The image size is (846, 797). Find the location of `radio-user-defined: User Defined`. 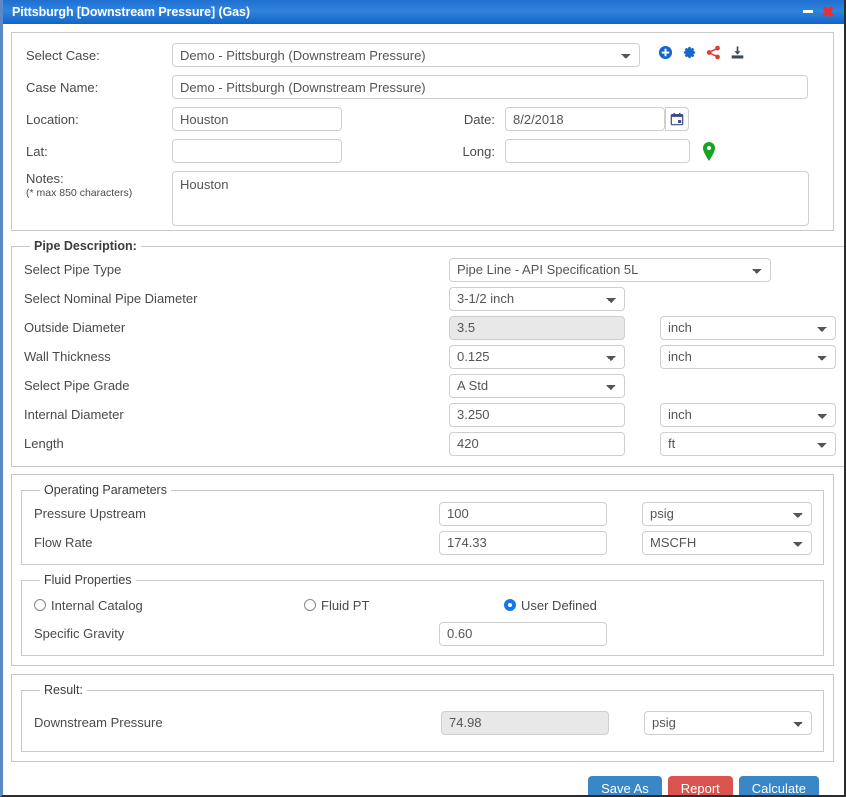

radio-user-defined: User Defined is located at coordinates (550, 605).